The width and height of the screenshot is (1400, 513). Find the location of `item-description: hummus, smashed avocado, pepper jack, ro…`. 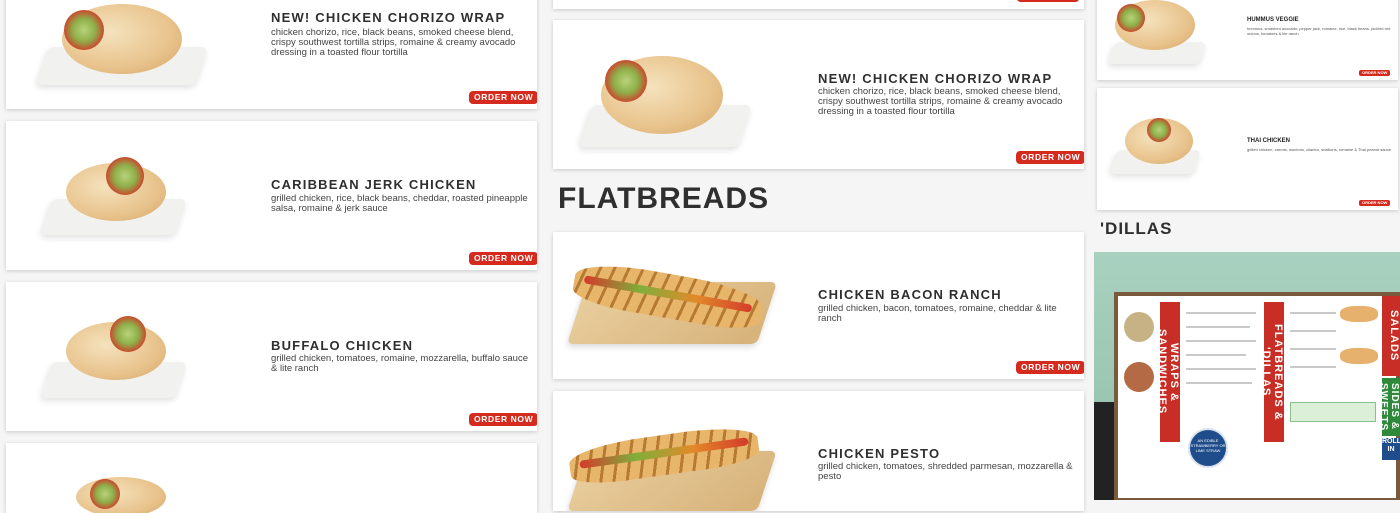

item-description: hummus, smashed avocado, pepper jack, ro… is located at coordinates (1319, 31).